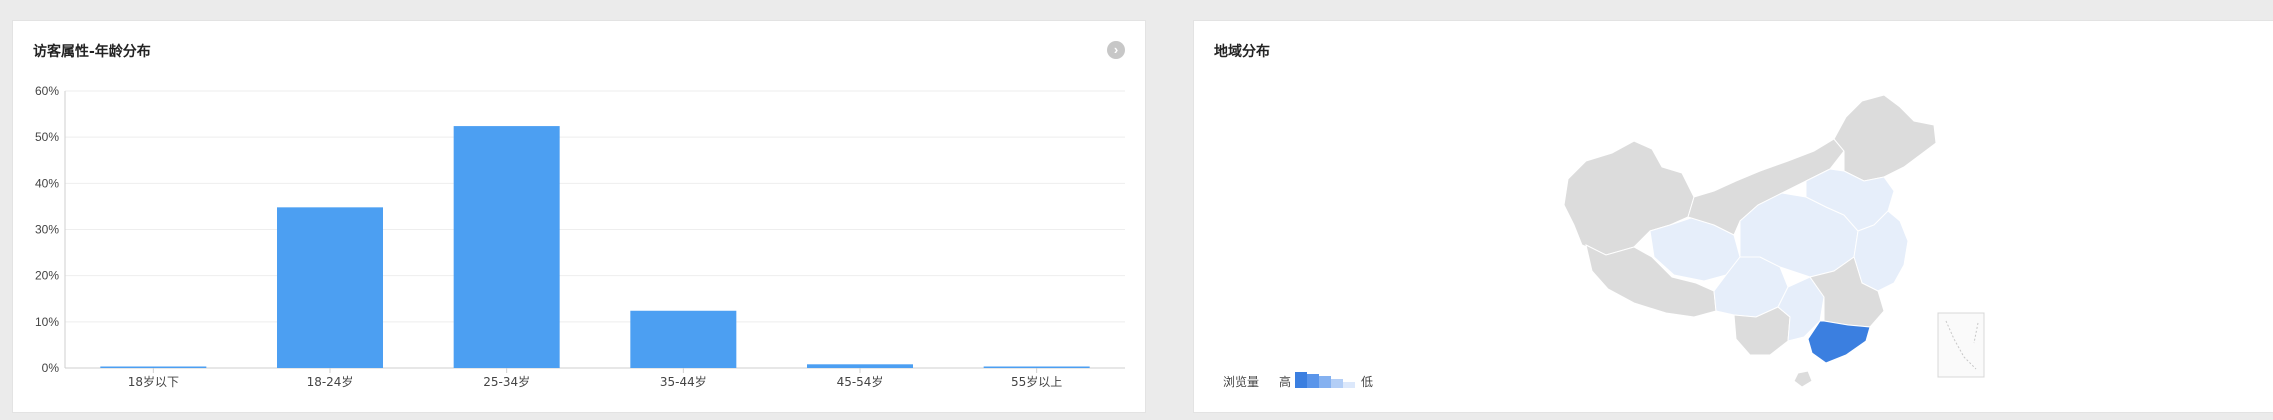  I want to click on legend-low-label: 低, so click(1367, 382).